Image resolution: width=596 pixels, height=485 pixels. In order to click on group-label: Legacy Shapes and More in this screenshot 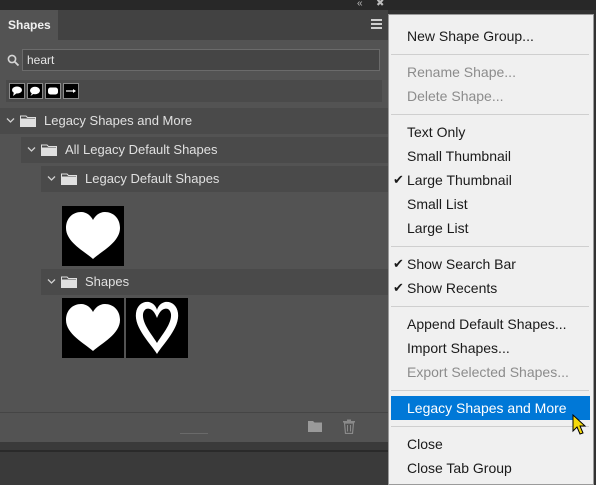, I will do `click(118, 120)`.